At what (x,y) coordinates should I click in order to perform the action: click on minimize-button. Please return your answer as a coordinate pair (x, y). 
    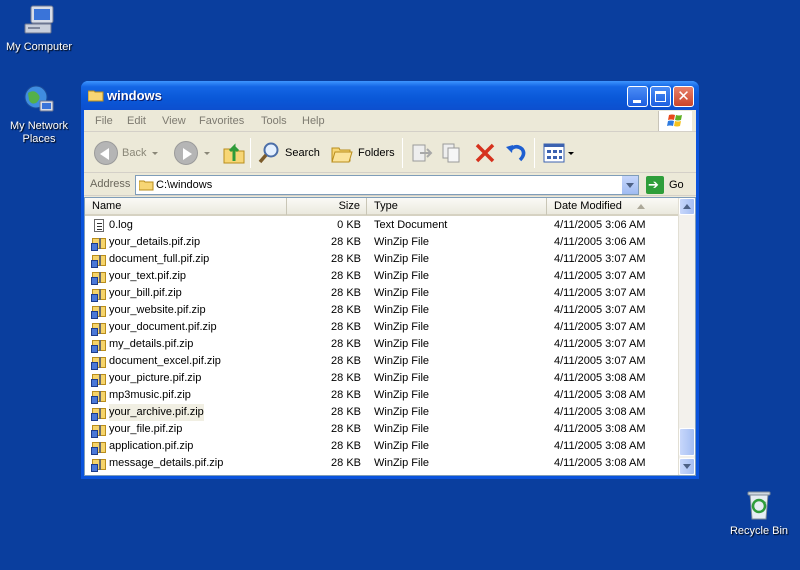
    Looking at the image, I should click on (637, 96).